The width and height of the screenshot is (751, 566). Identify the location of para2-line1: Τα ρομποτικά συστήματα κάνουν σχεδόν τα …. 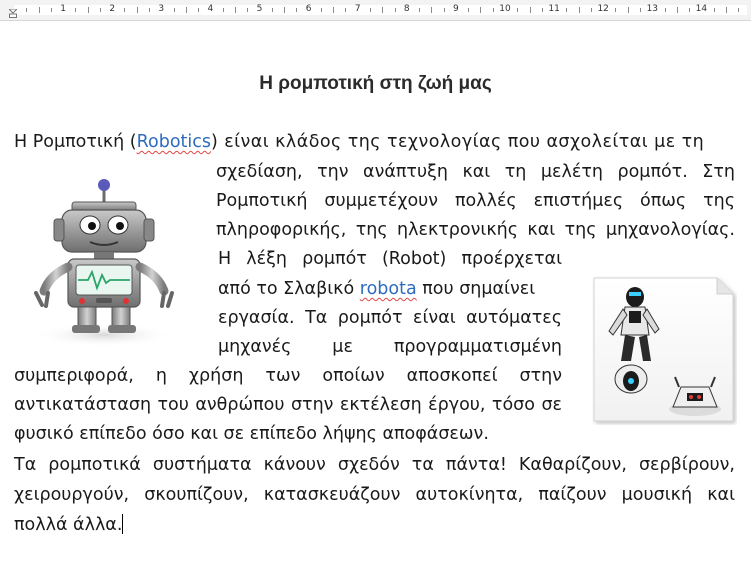
(374, 465).